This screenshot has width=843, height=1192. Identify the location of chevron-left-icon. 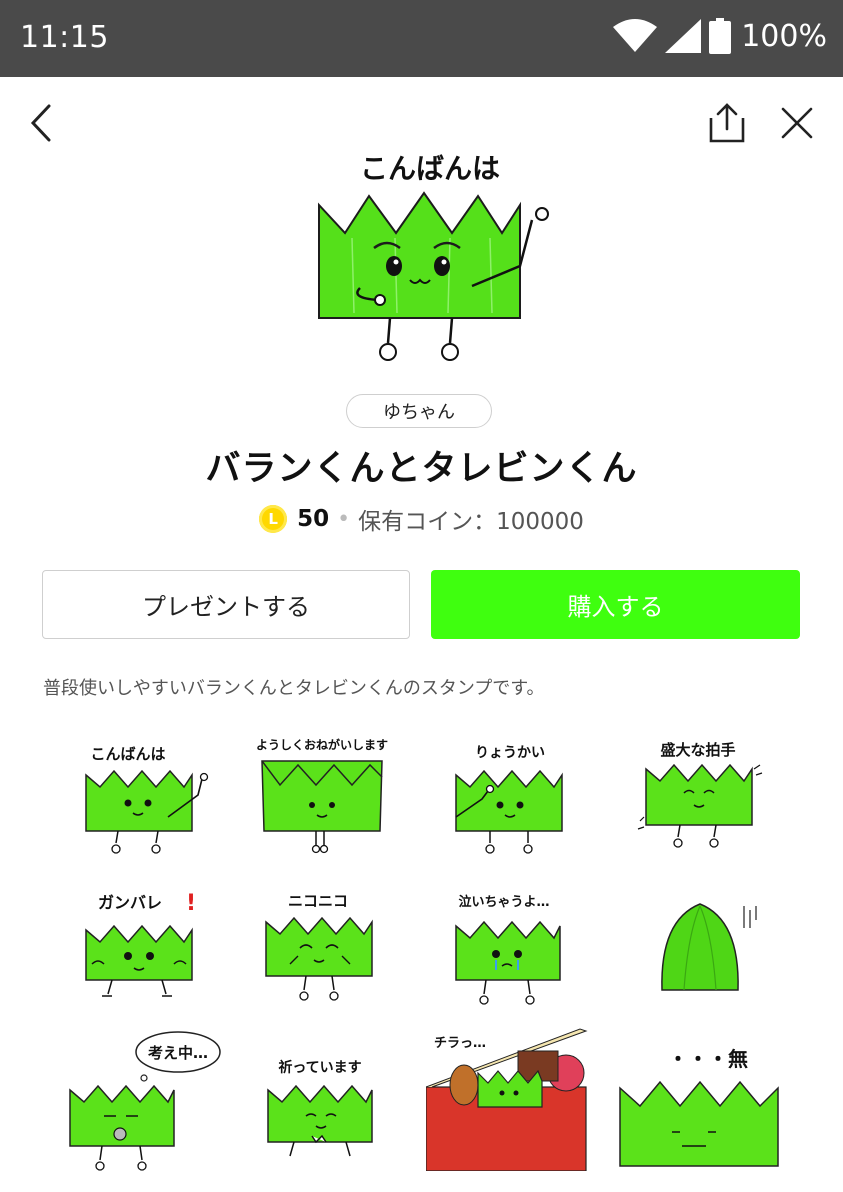
(40, 123).